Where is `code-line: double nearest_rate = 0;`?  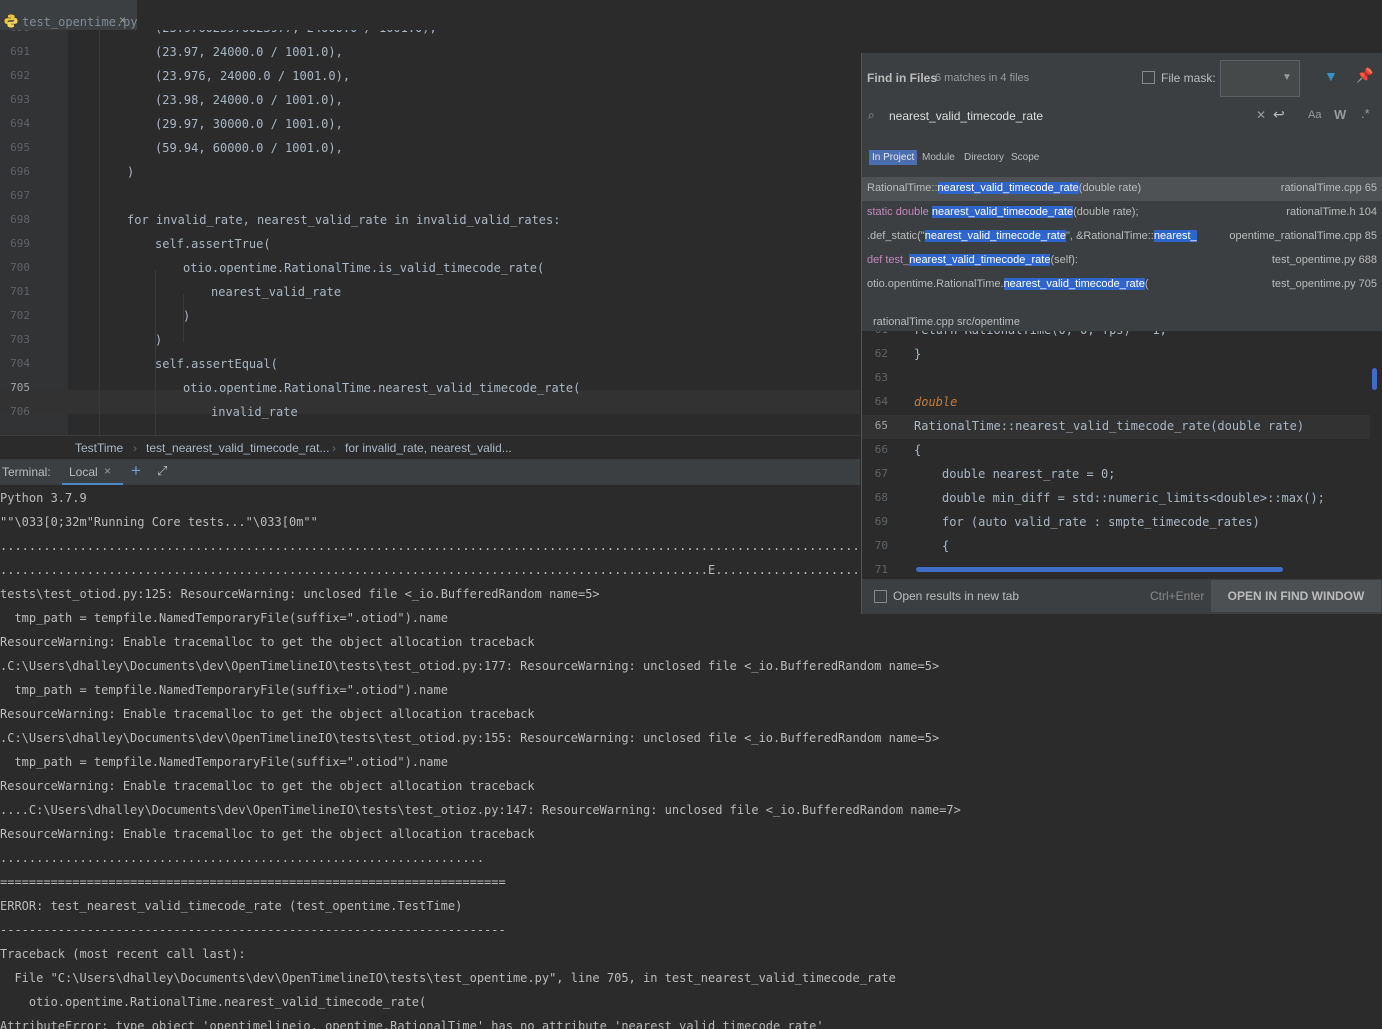
code-line: double nearest_rate = 0; is located at coordinates (1029, 474).